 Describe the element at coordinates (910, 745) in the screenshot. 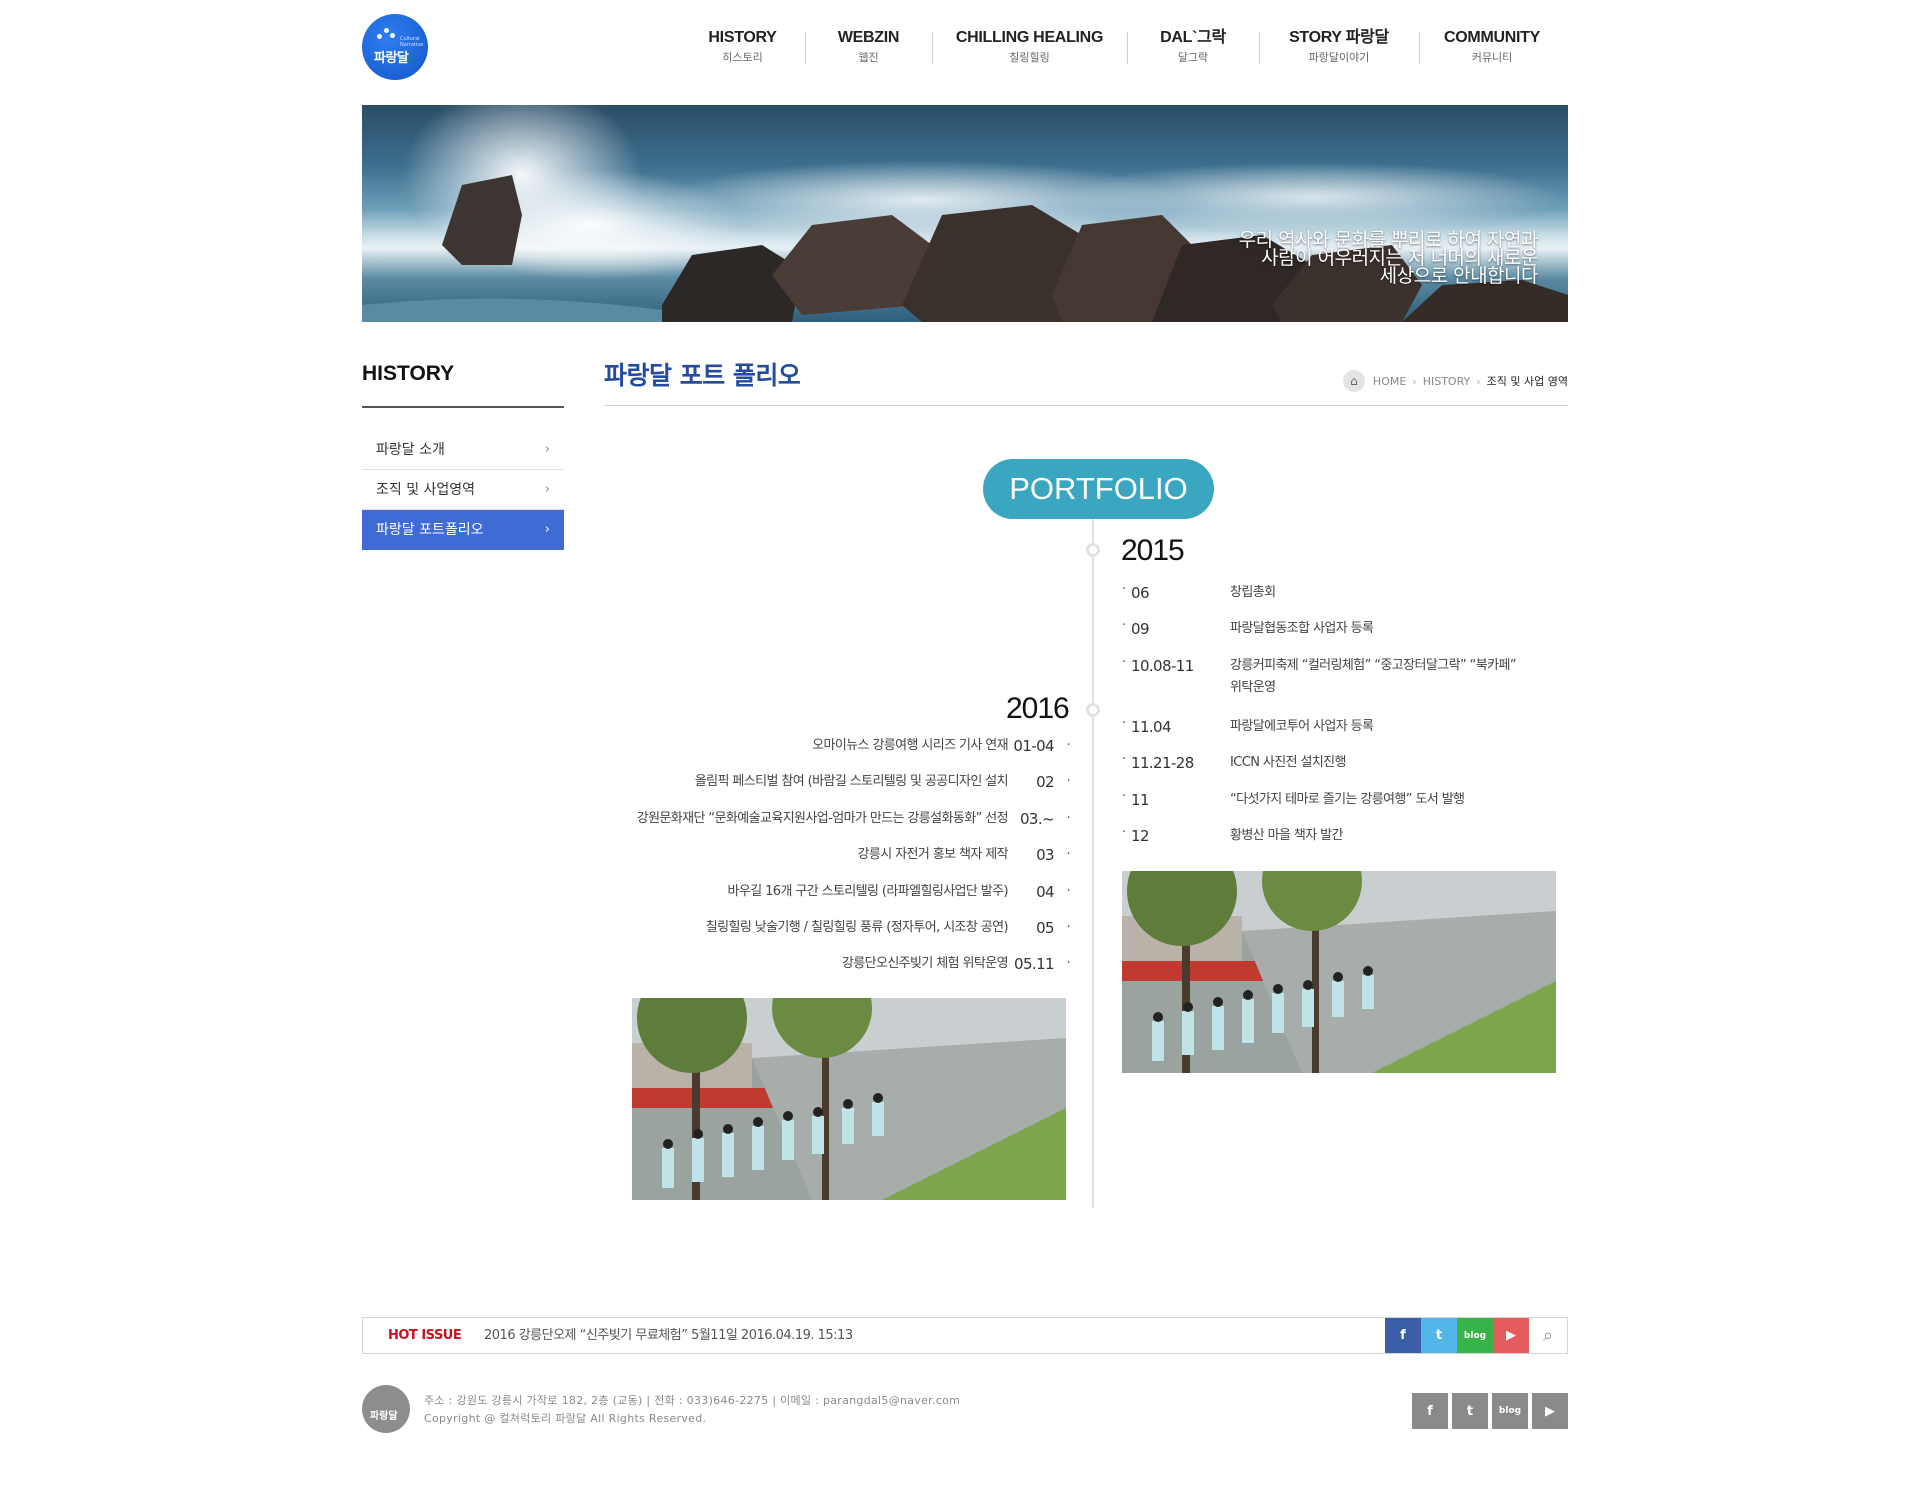

I see `event-desc: 오마이뉴스 강릉여행 시리즈 기사 연재` at that location.